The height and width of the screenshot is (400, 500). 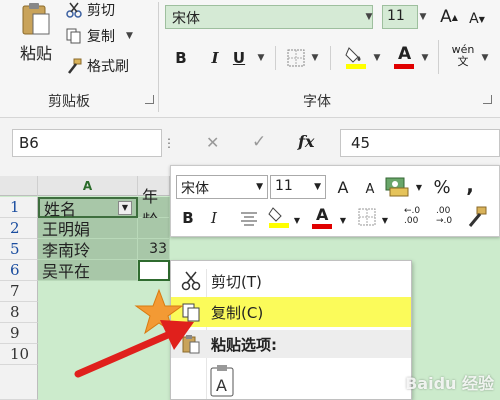 What do you see at coordinates (470, 185) in the screenshot?
I see `comma-style-button: ,` at bounding box center [470, 185].